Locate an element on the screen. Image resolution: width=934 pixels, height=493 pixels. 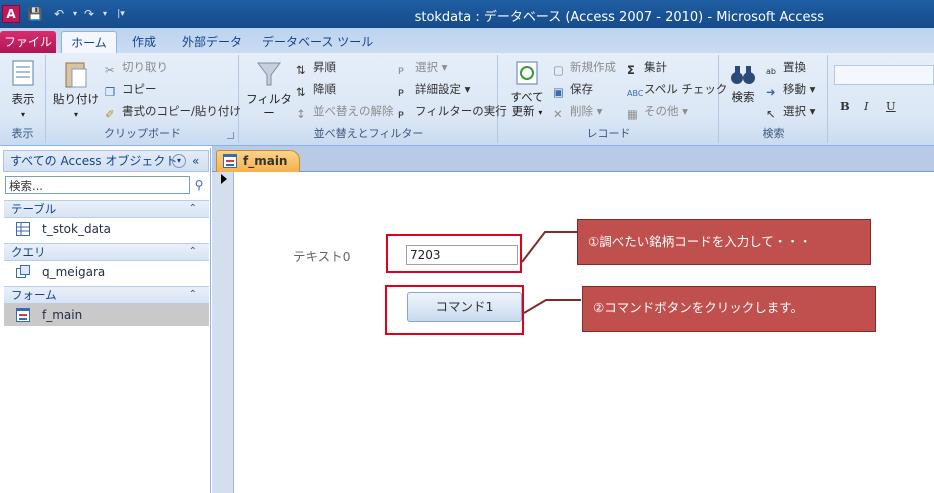
callout-step1: ①調べたい銘柄コードを入力して・・・ is located at coordinates (724, 242).